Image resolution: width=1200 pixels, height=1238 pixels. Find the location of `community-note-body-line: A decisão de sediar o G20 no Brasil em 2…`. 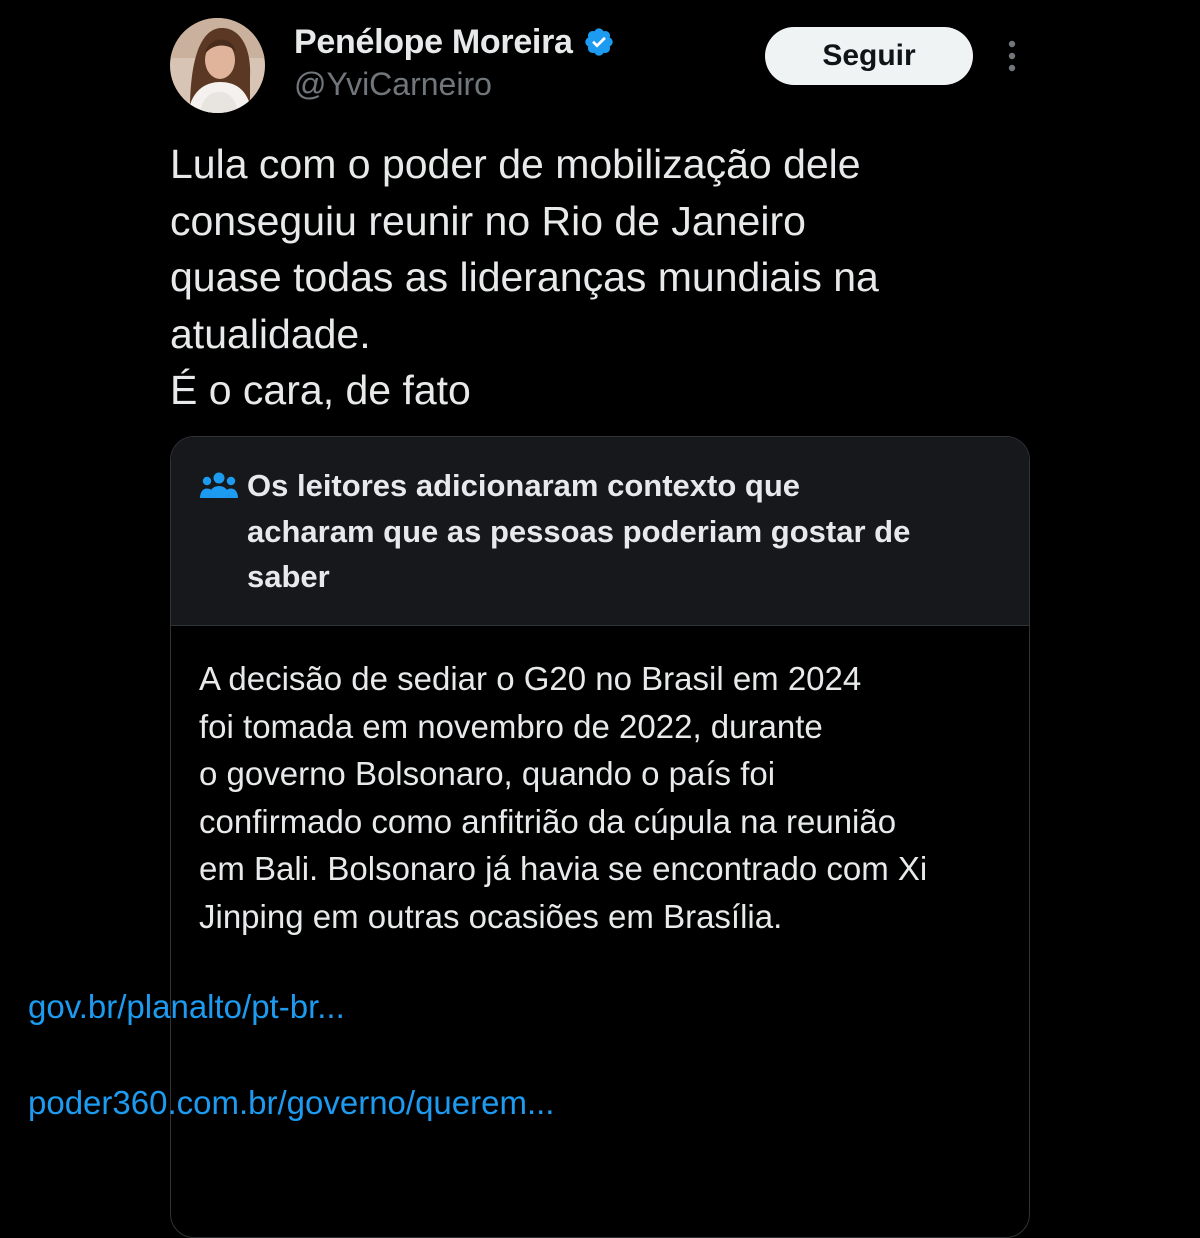

community-note-body-line: A decisão de sediar o G20 no Brasil em 2… is located at coordinates (530, 678).